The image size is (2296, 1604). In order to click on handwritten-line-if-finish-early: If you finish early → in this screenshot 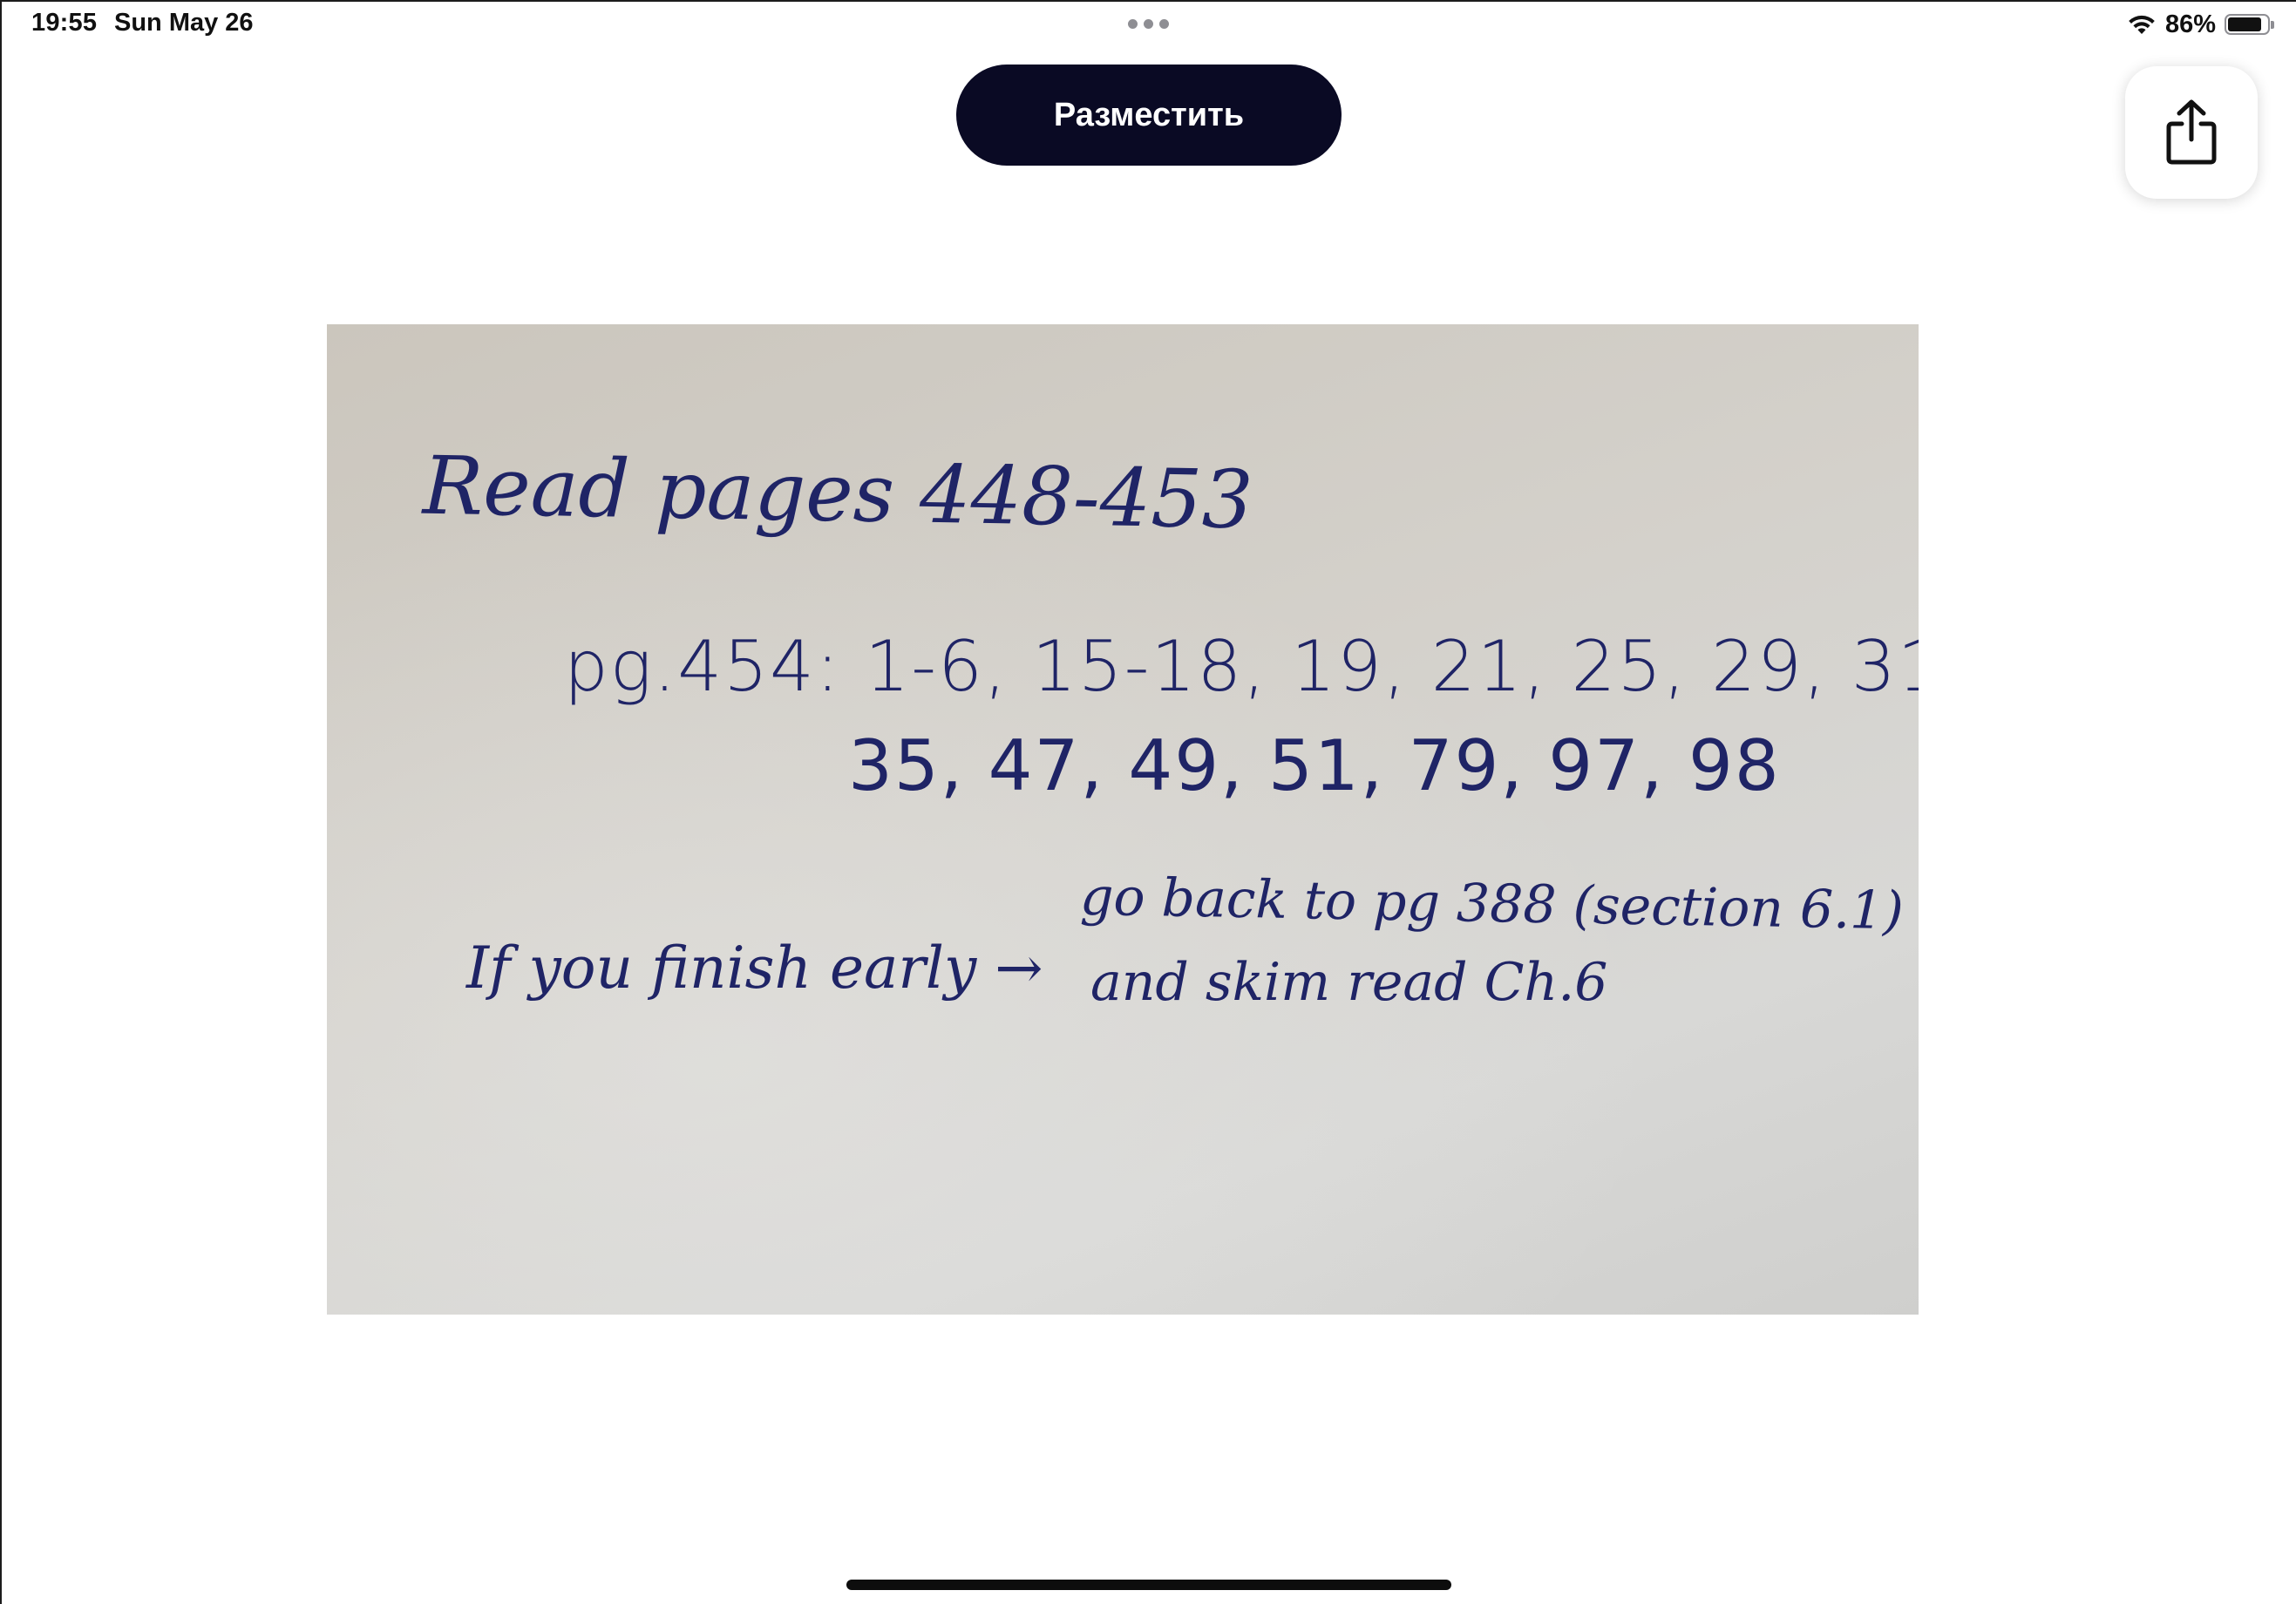, I will do `click(754, 968)`.